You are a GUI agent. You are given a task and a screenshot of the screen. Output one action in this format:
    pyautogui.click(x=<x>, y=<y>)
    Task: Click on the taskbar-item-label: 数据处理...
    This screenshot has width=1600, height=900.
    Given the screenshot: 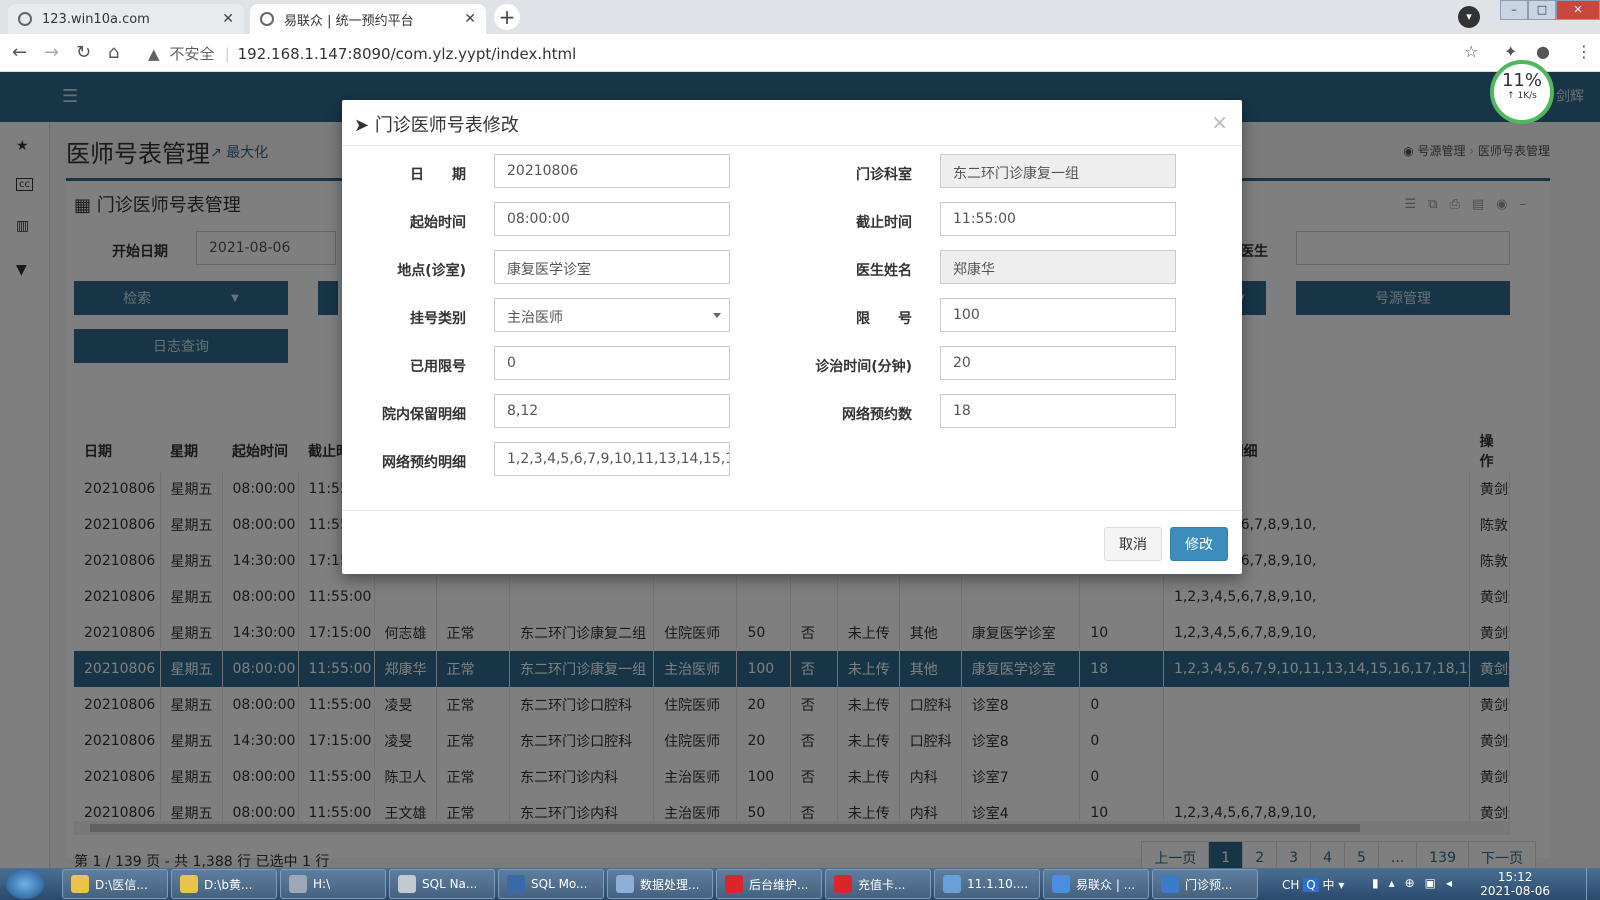 What is the action you would take?
    pyautogui.click(x=670, y=884)
    